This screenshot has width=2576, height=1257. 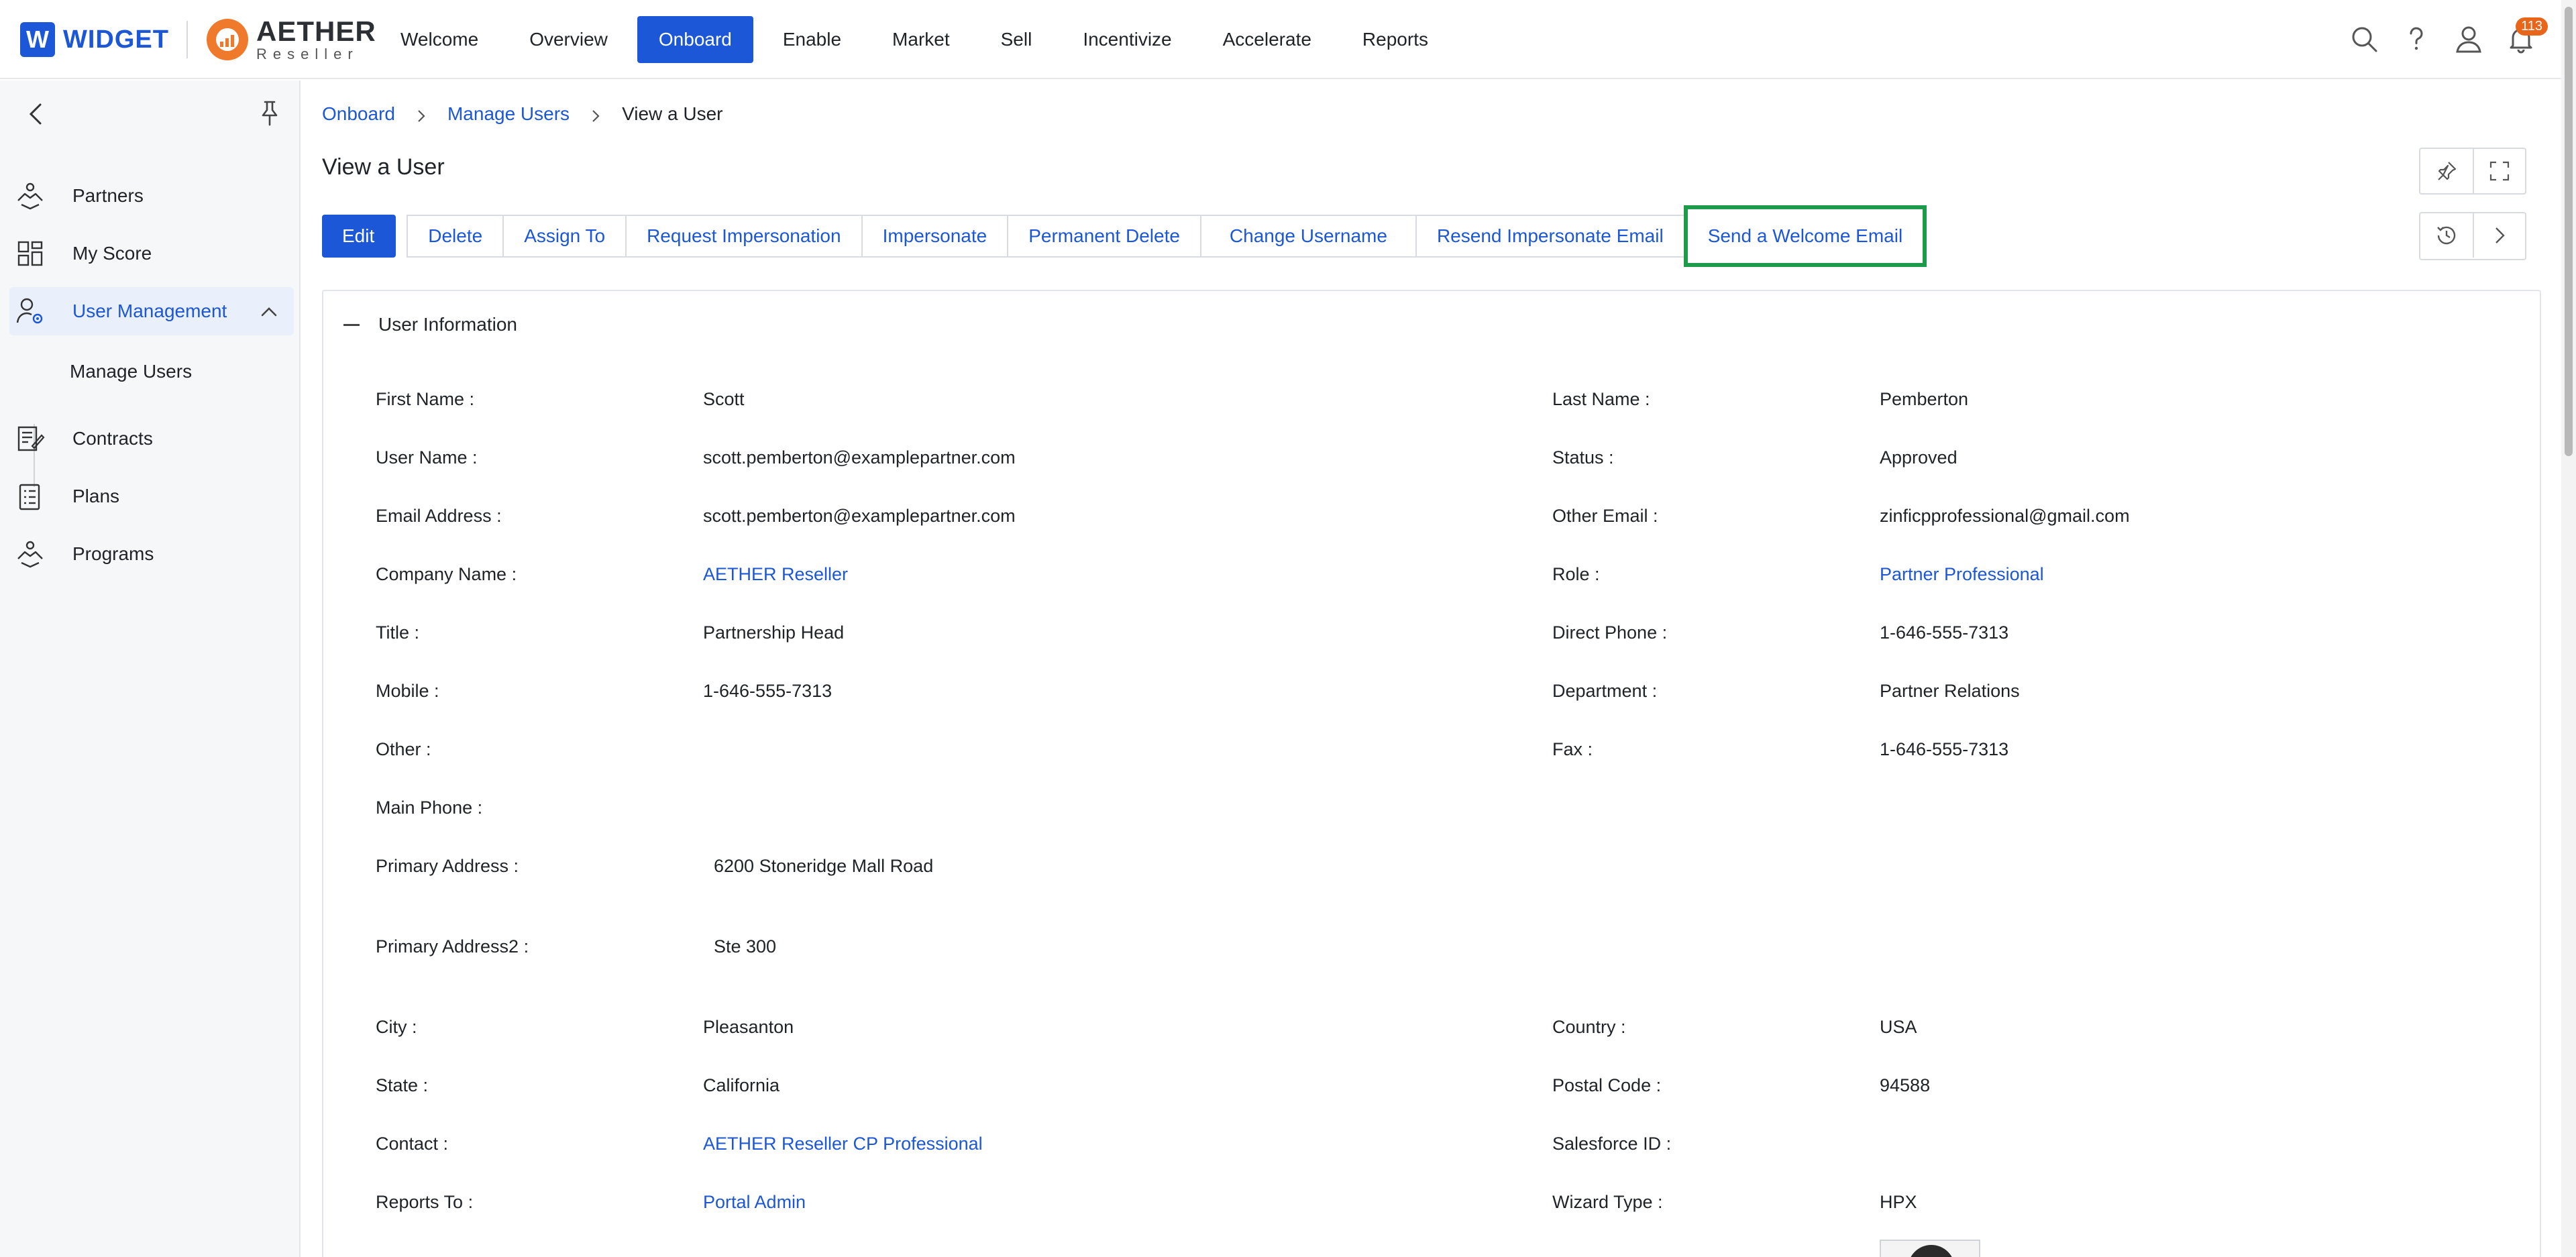 What do you see at coordinates (358, 114) in the screenshot?
I see `breadcrumb-onboard: Onboard` at bounding box center [358, 114].